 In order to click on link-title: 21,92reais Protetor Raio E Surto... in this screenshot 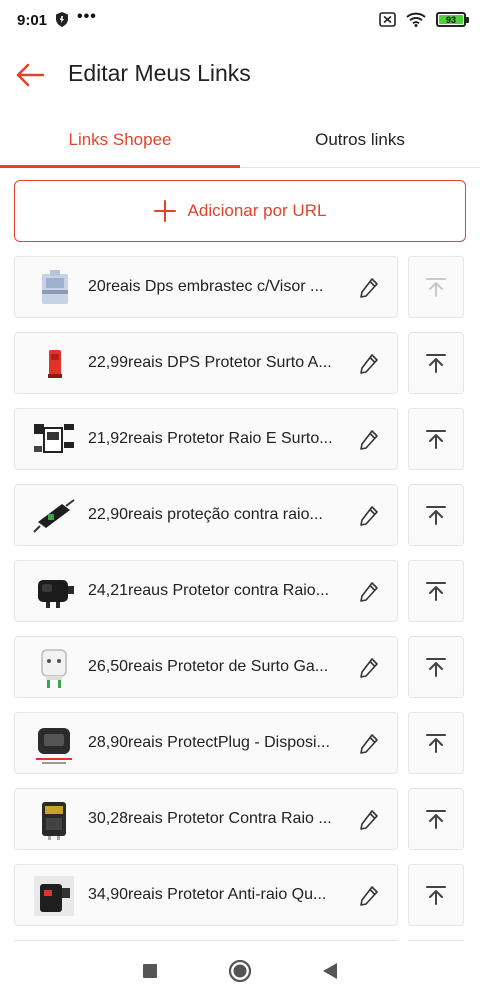, I will do `click(210, 438)`.